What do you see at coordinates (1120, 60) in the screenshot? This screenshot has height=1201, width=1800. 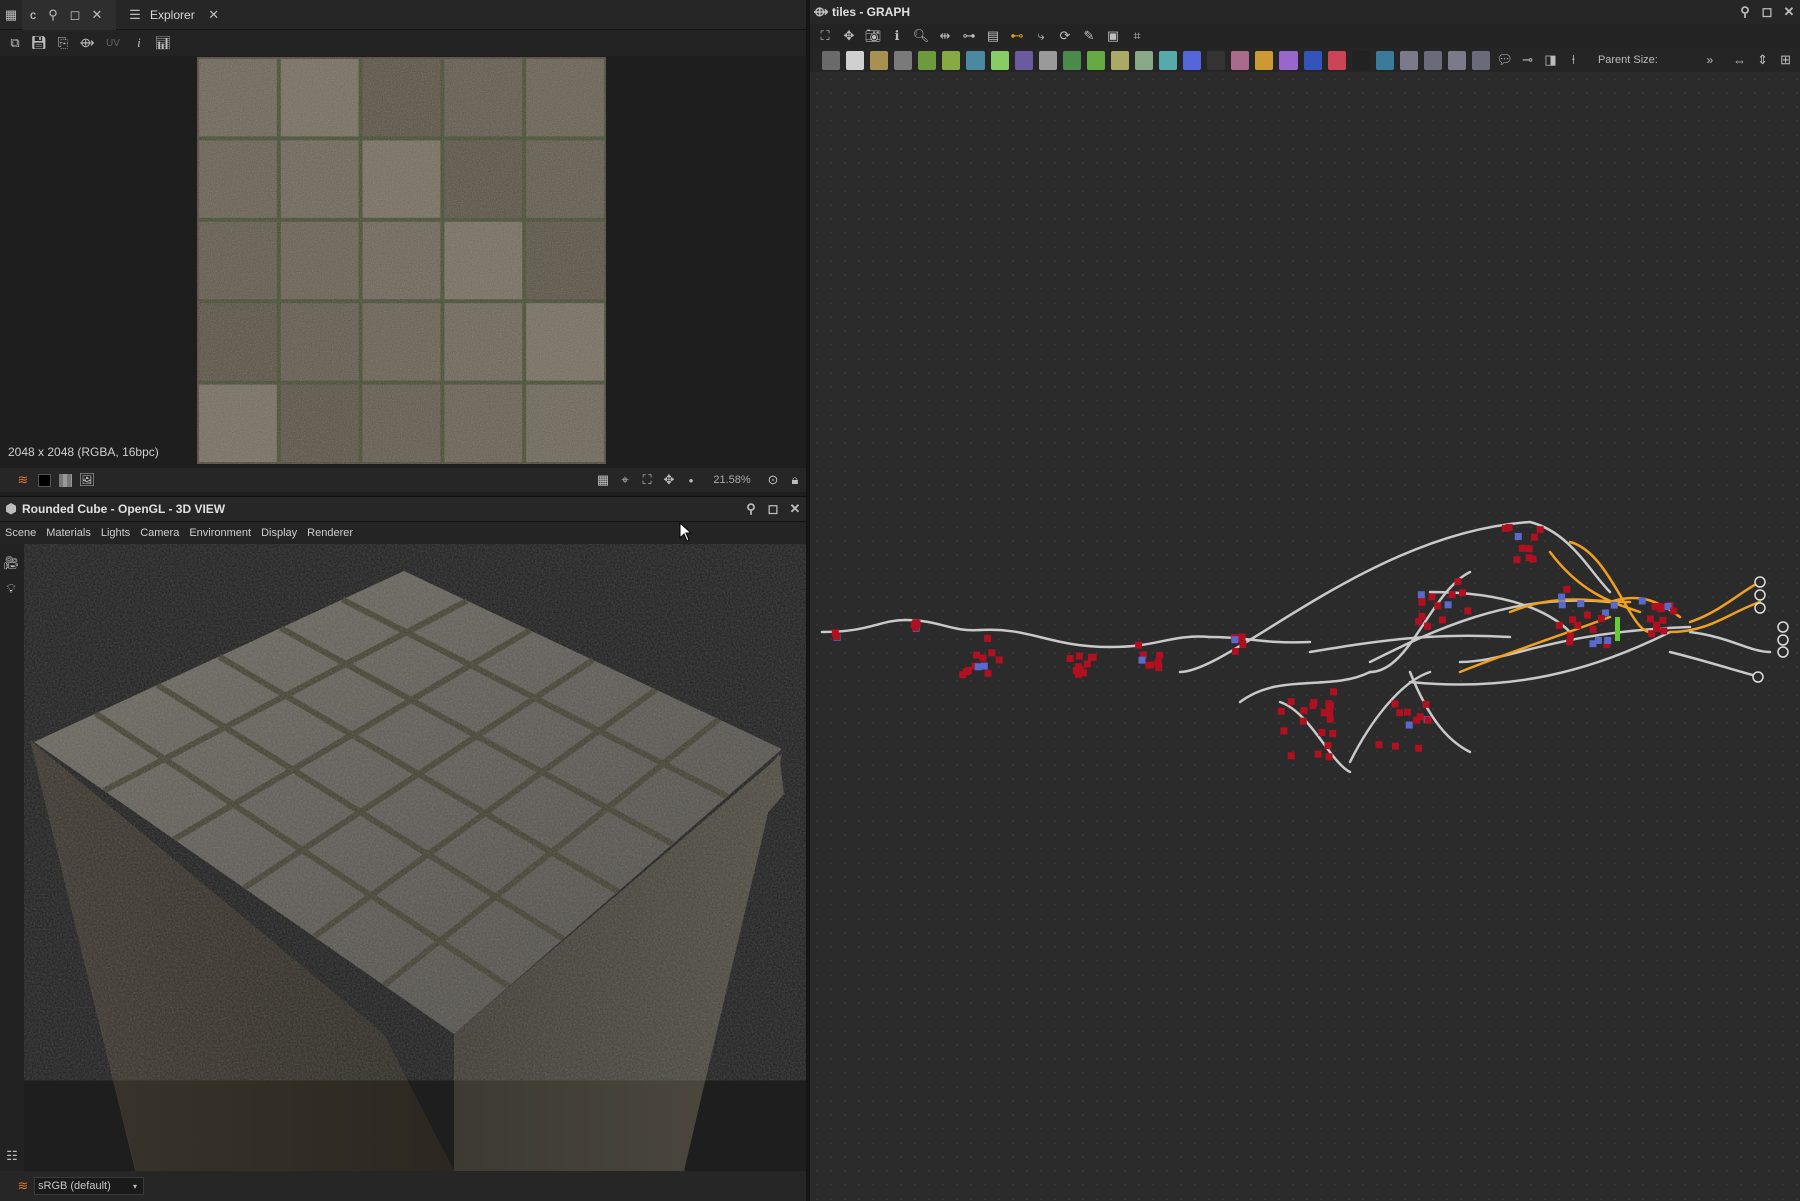 I see `fx-icon` at bounding box center [1120, 60].